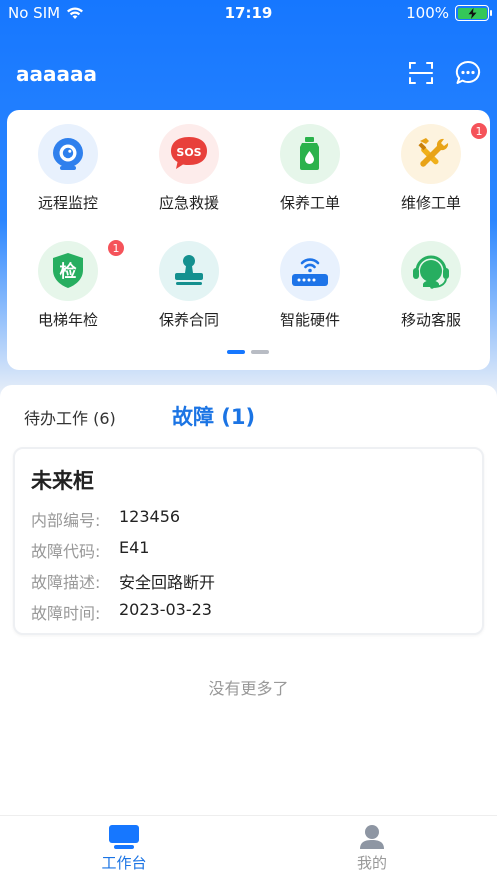  Describe the element at coordinates (66, 520) in the screenshot. I see `row-key: 内部编号:` at that location.